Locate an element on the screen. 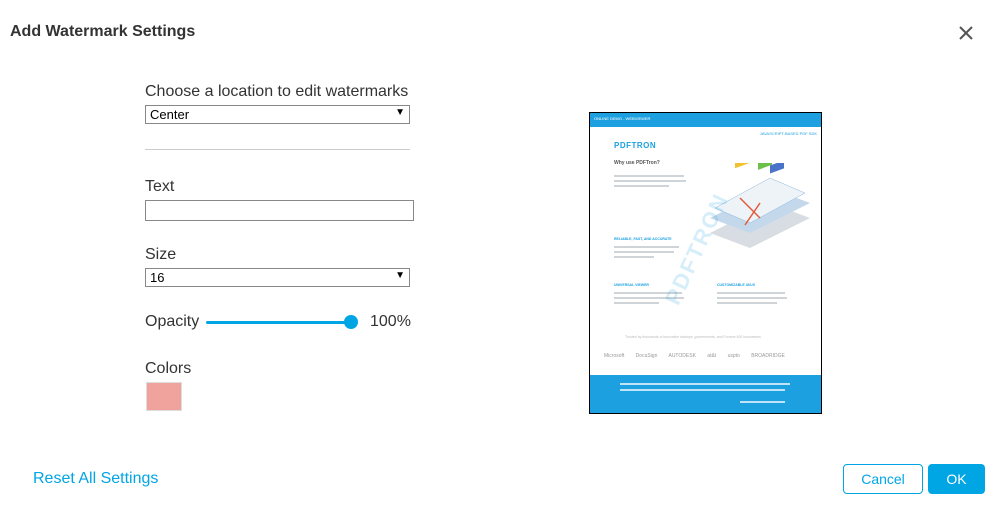 Image resolution: width=1000 pixels, height=510 pixels. preview-footer-band is located at coordinates (705, 394).